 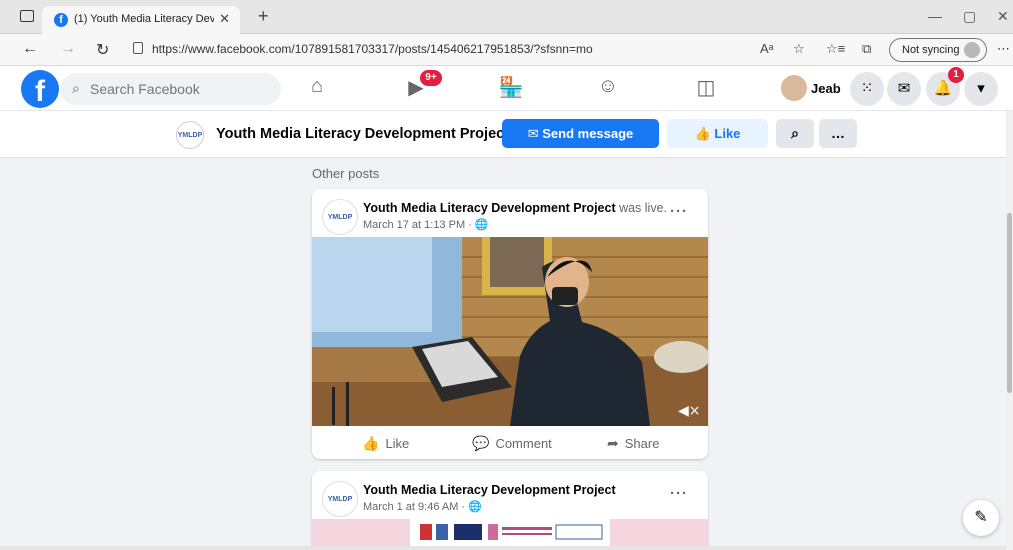 I want to click on send-message-button: ✉ Send message, so click(x=580, y=133).